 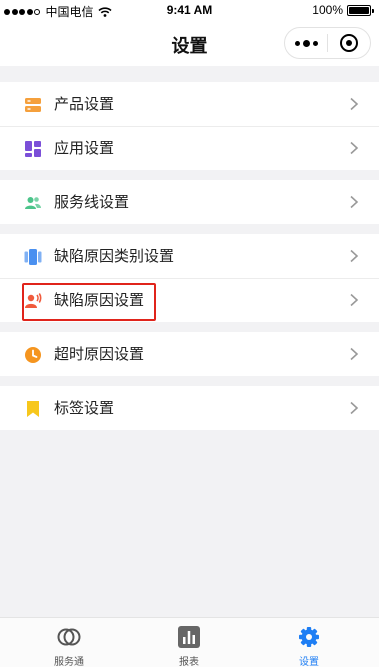 I want to click on settings-item-service-line: 服务线设置, so click(x=189, y=202).